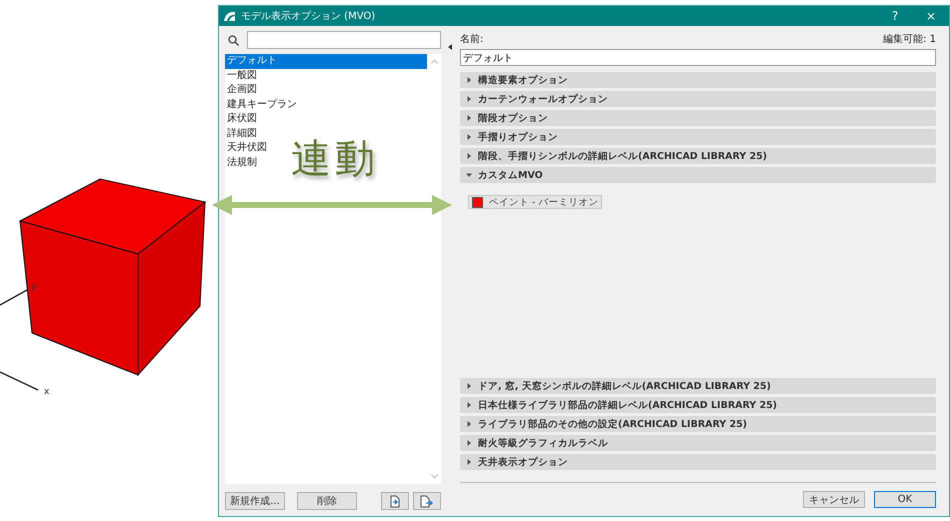  What do you see at coordinates (14, 297) in the screenshot?
I see `y-axis-line` at bounding box center [14, 297].